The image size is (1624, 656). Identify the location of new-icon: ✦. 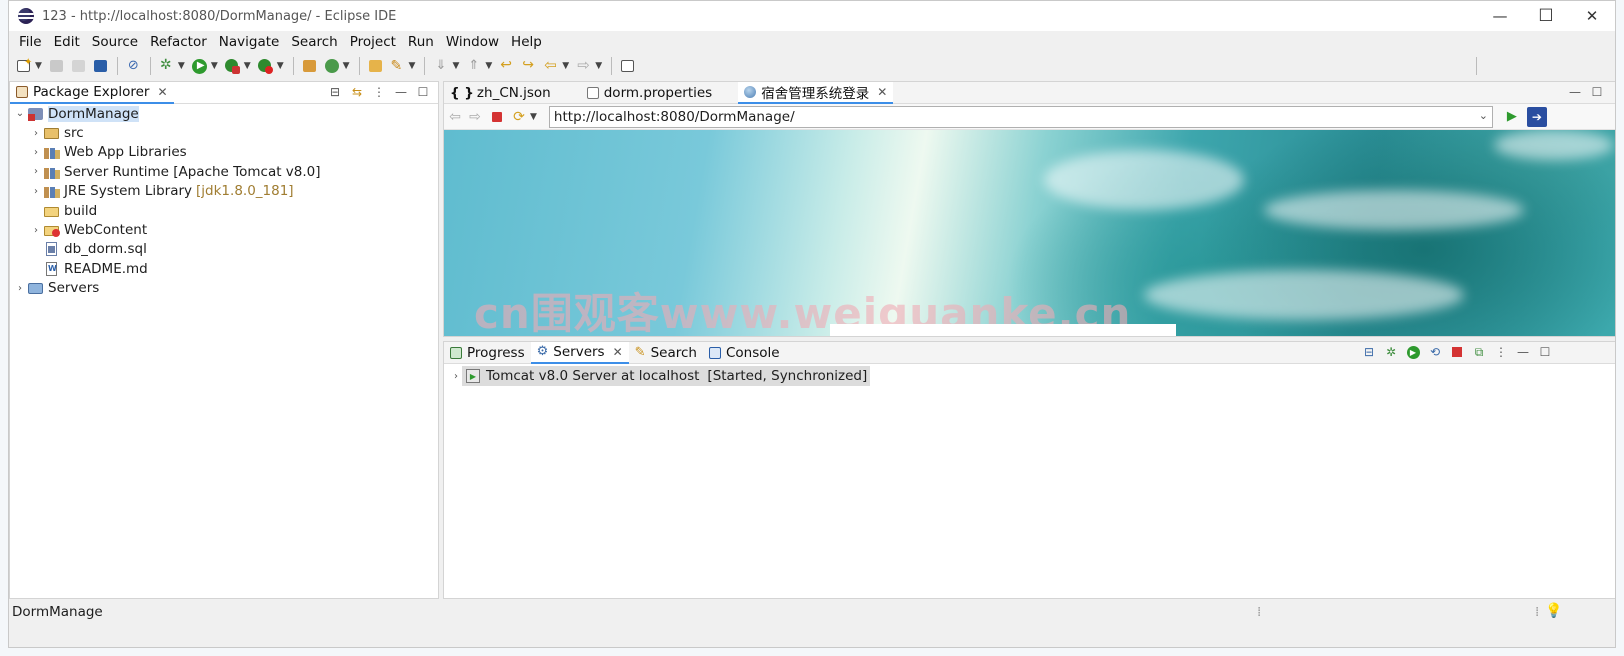
(24, 65).